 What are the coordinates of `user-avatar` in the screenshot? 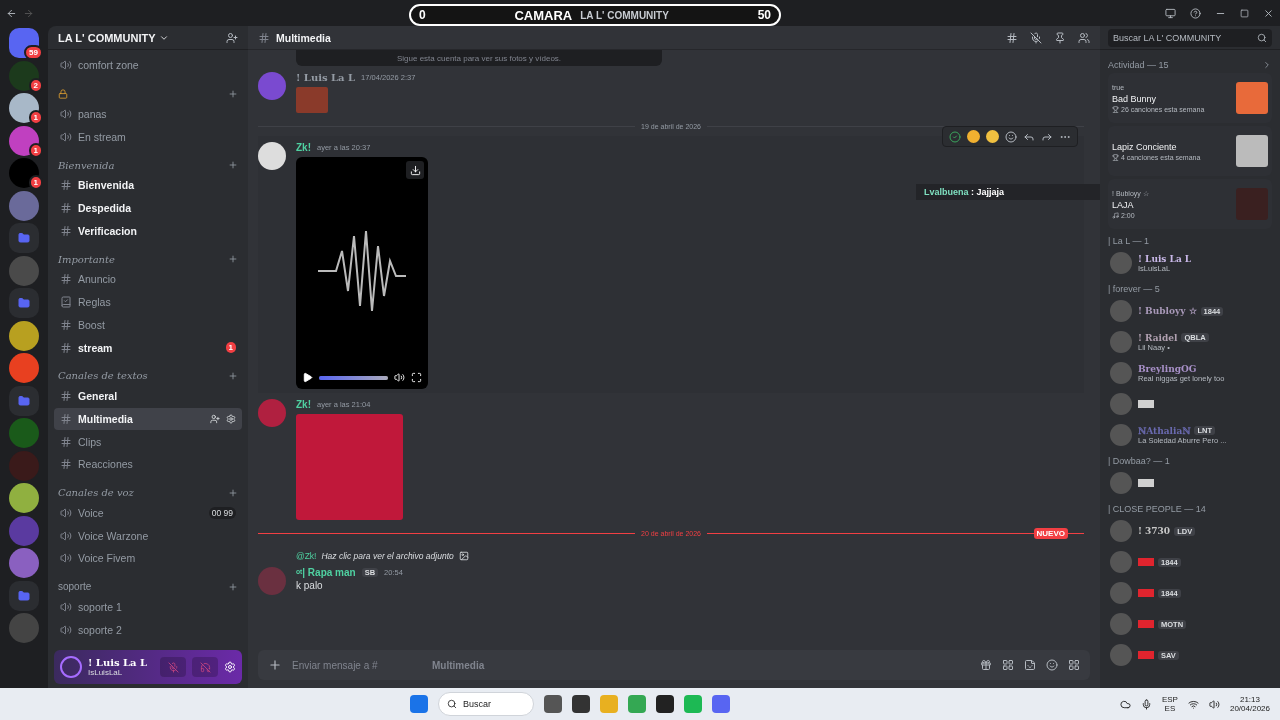 It's located at (272, 156).